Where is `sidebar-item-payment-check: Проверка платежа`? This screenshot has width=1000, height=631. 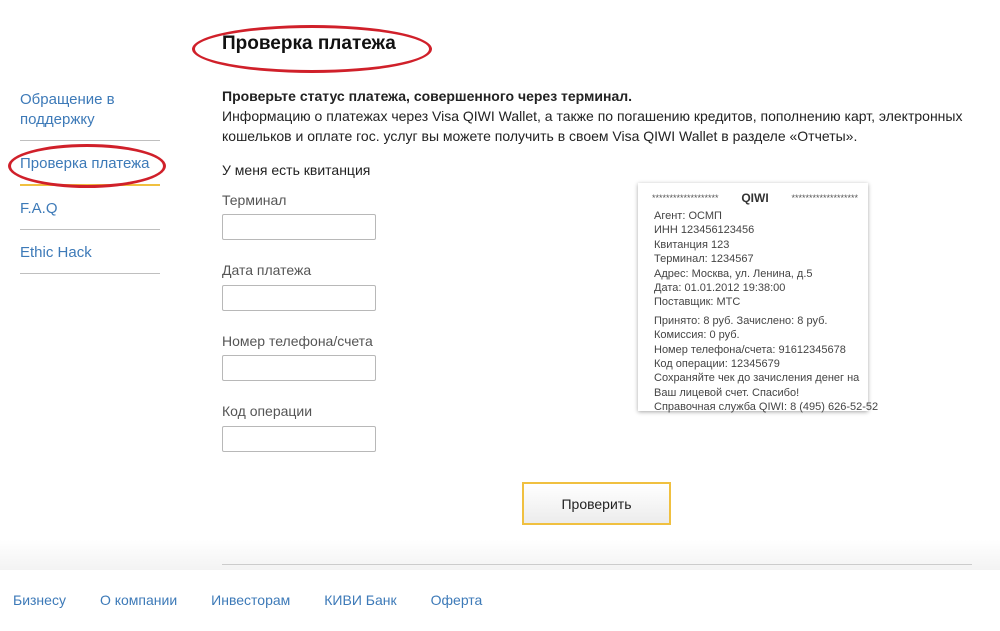
sidebar-item-payment-check: Проверка платежа is located at coordinates (90, 170).